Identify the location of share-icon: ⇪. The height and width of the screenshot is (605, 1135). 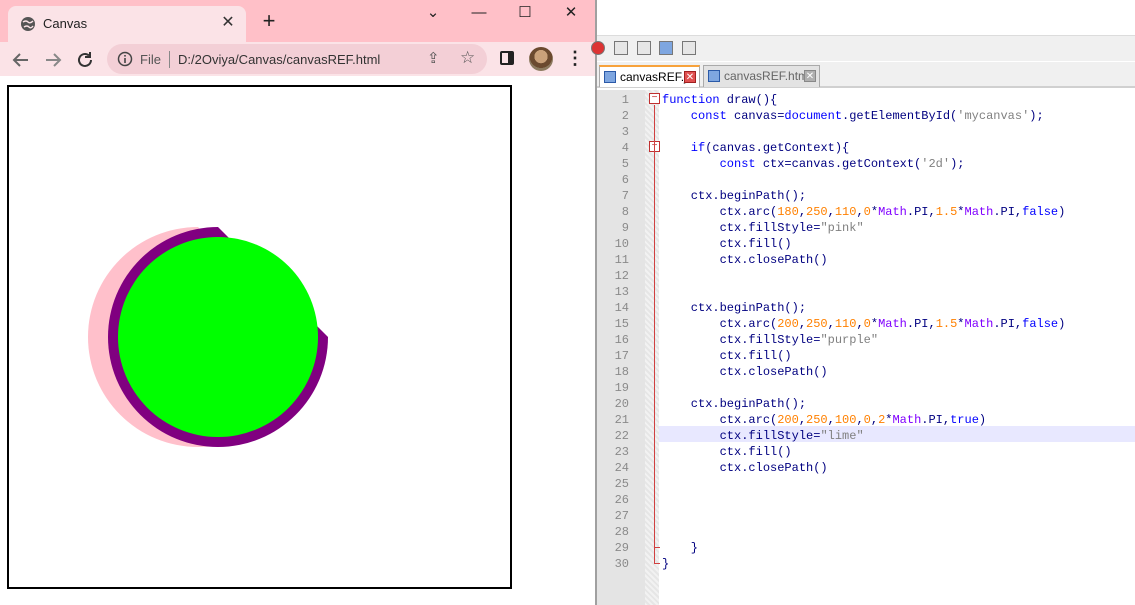
(433, 58).